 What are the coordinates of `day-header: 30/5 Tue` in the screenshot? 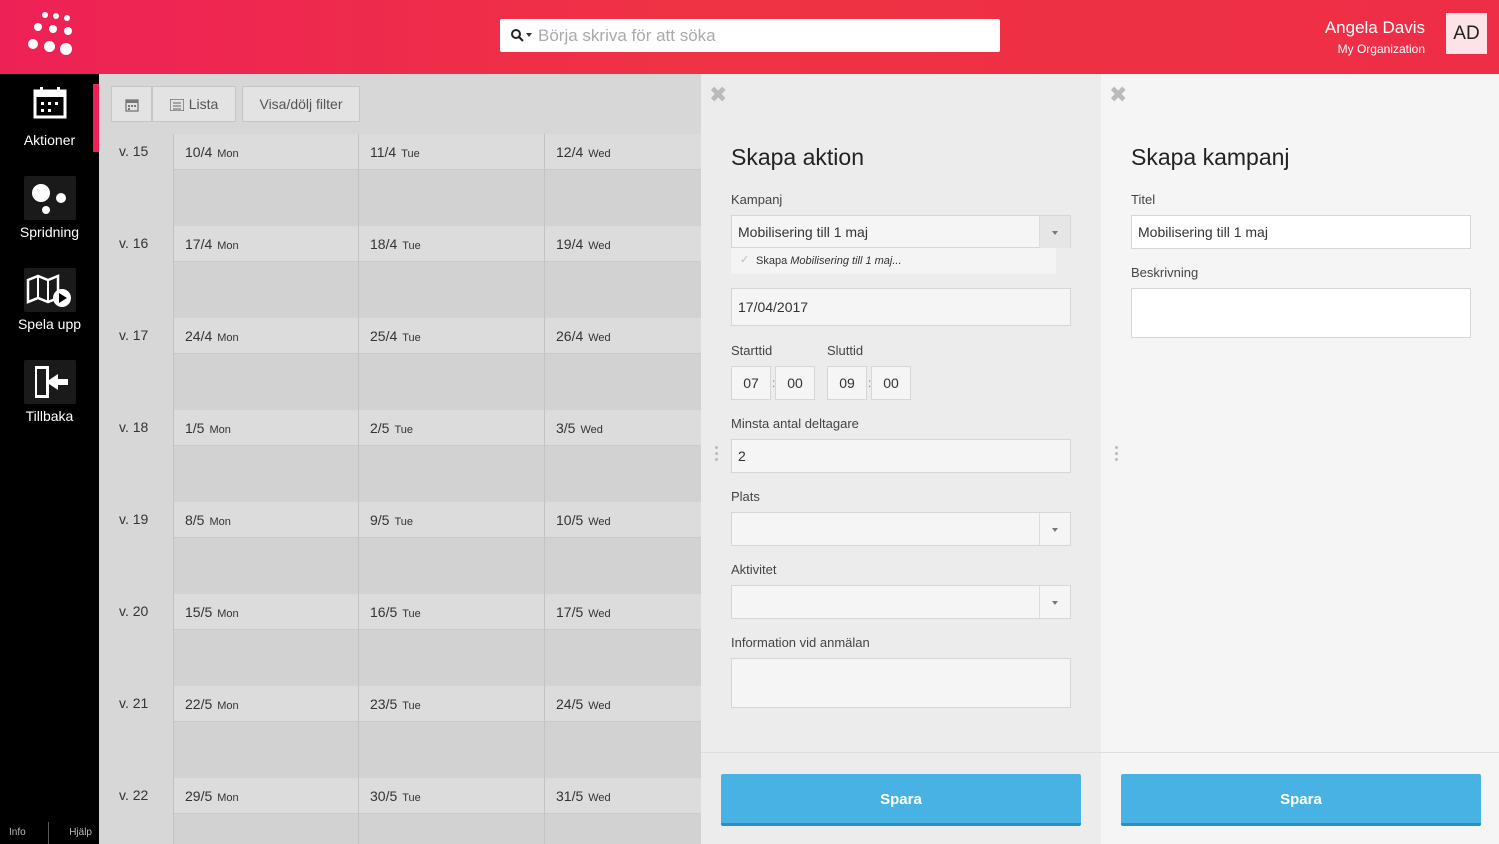 It's located at (451, 796).